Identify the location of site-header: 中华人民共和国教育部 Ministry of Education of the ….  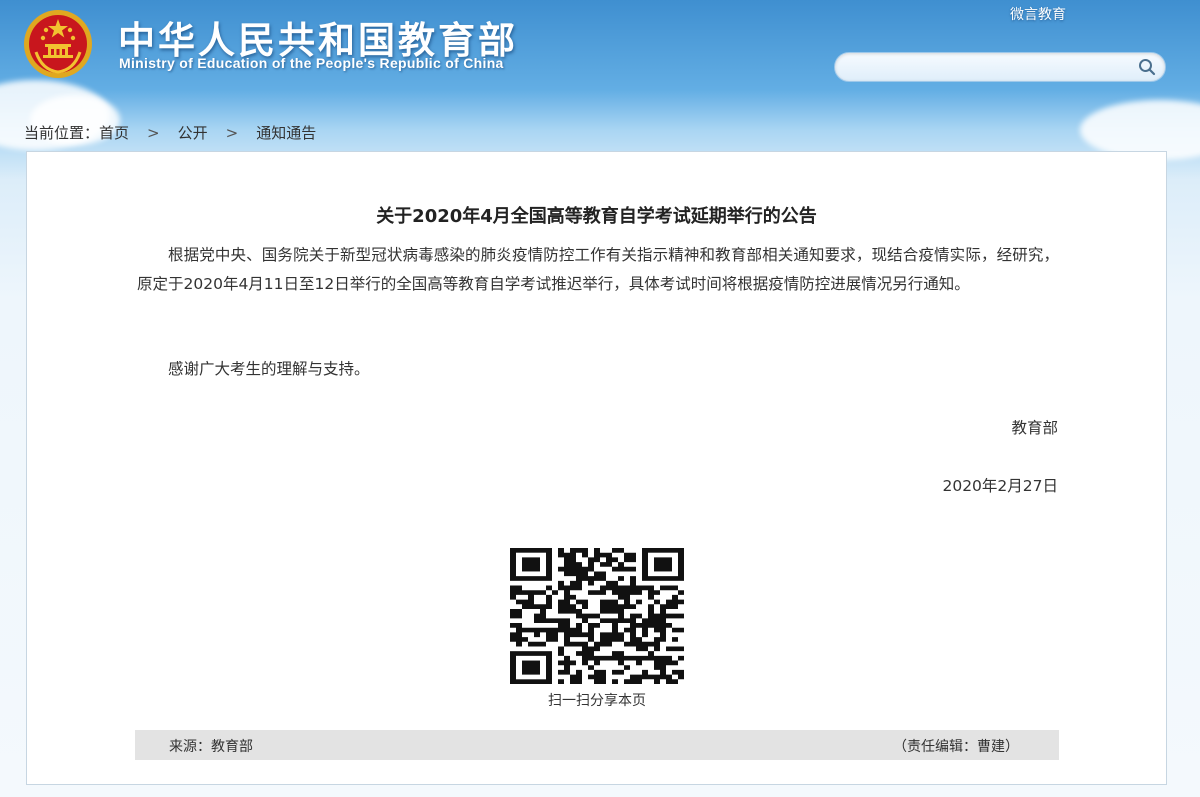
(600, 57).